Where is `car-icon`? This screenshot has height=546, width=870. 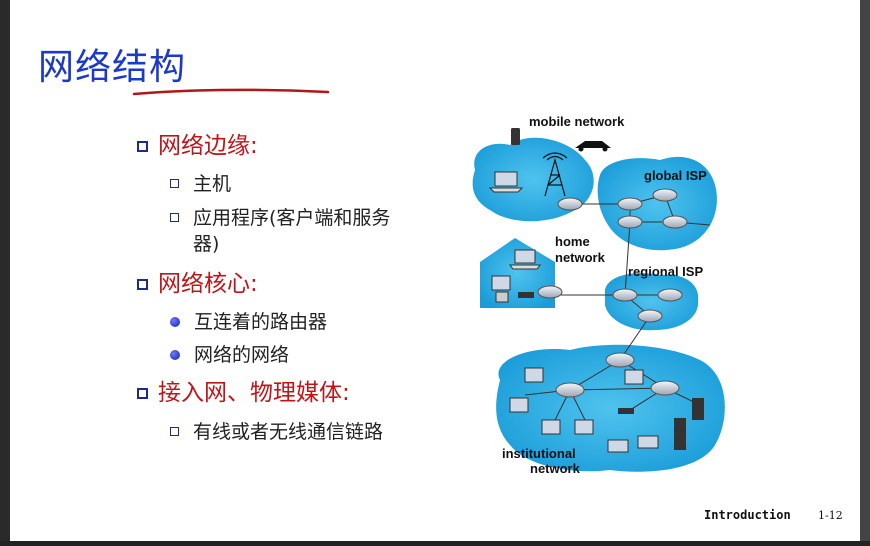 car-icon is located at coordinates (593, 146).